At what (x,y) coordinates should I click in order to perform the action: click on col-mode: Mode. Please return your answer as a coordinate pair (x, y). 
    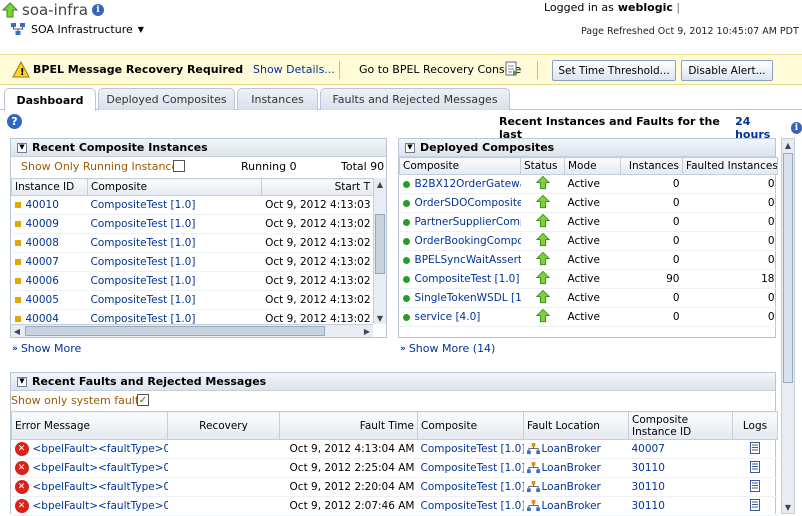
    Looking at the image, I should click on (592, 166).